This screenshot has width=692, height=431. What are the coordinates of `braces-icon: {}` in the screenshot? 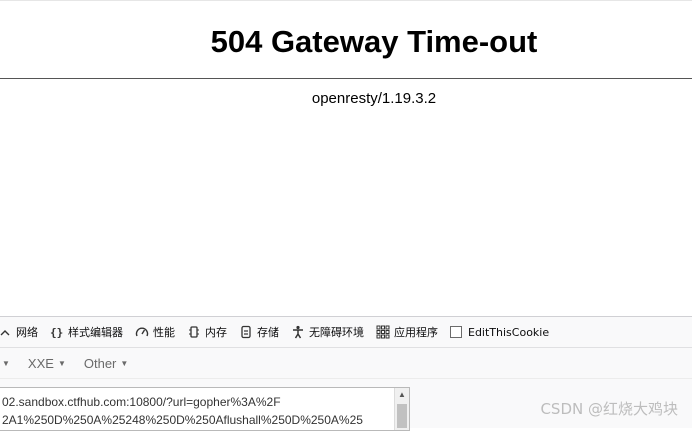 It's located at (57, 332).